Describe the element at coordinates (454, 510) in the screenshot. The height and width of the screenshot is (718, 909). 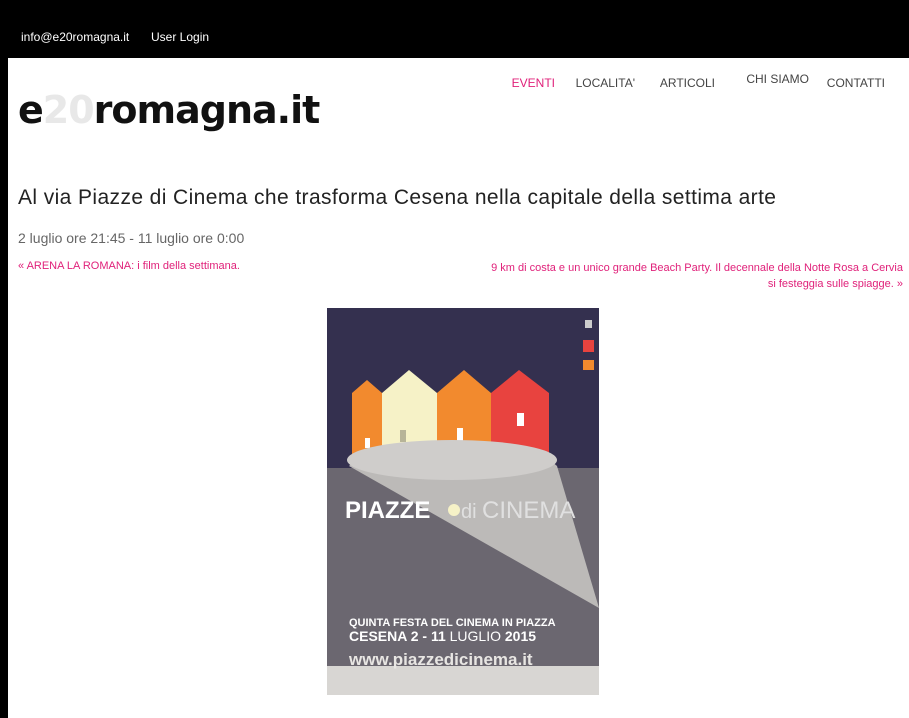
I see `lens-icon` at that location.